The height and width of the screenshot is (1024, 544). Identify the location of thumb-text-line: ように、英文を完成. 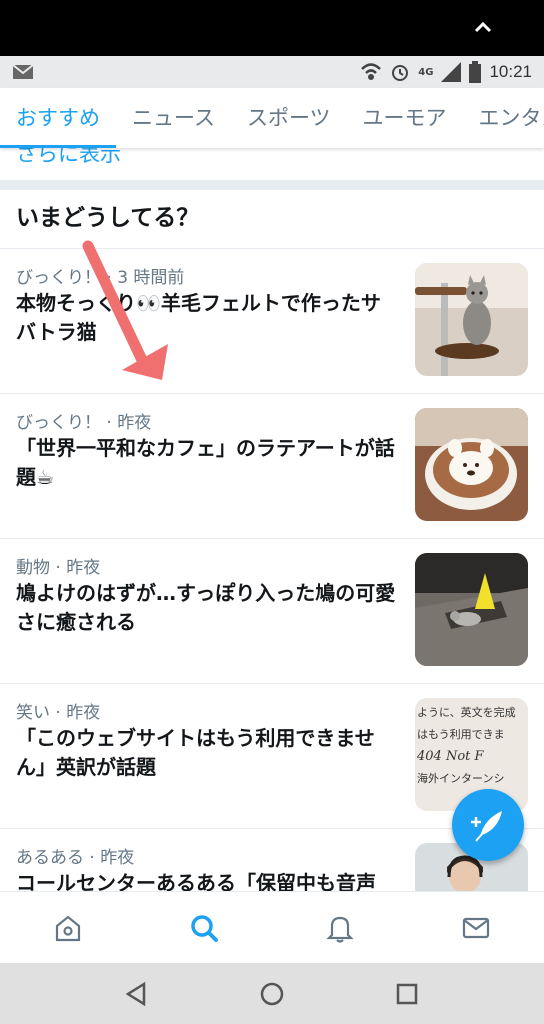
(466, 712).